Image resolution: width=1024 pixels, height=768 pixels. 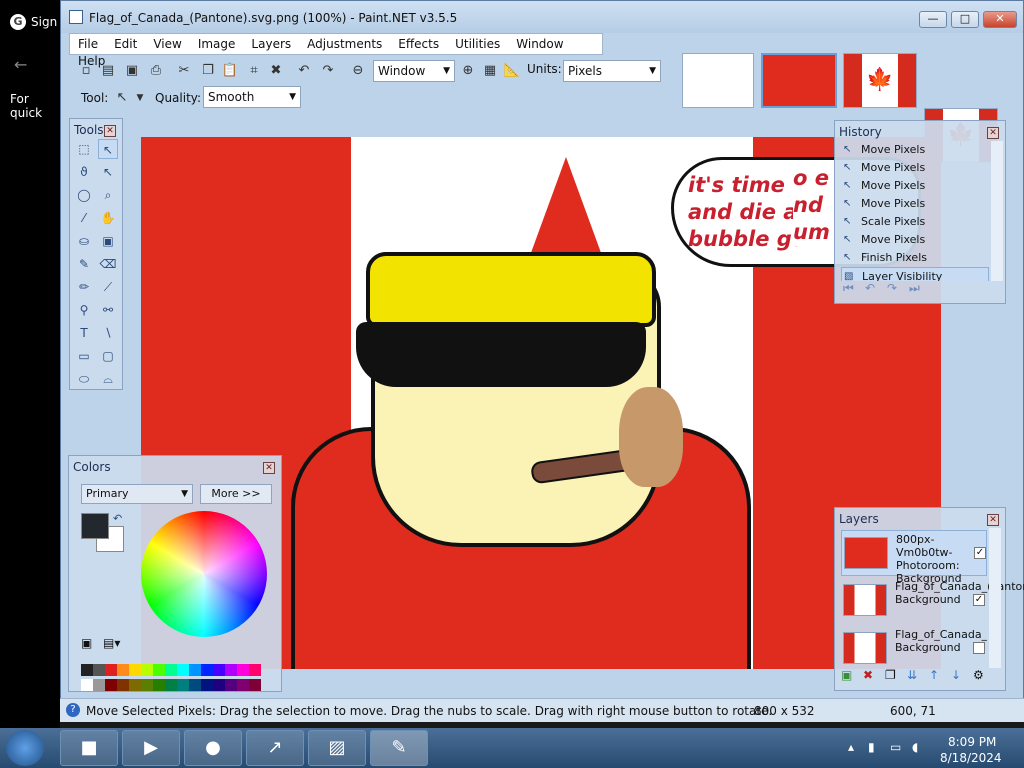 What do you see at coordinates (271, 42) in the screenshot?
I see `menu-layers: Layers` at bounding box center [271, 42].